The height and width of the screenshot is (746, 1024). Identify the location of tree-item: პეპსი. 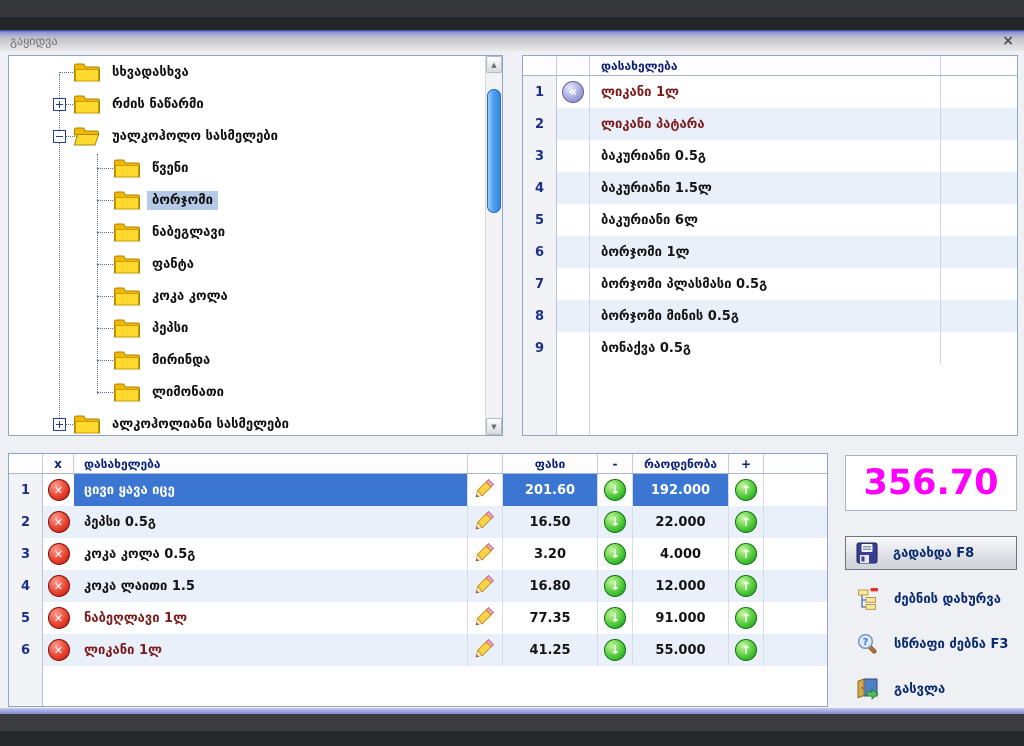
(247, 328).